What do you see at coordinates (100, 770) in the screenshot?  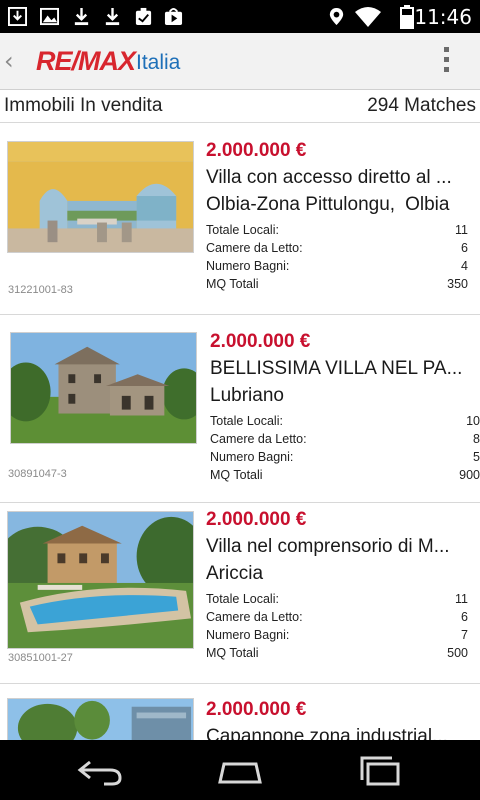 I see `back-icon` at bounding box center [100, 770].